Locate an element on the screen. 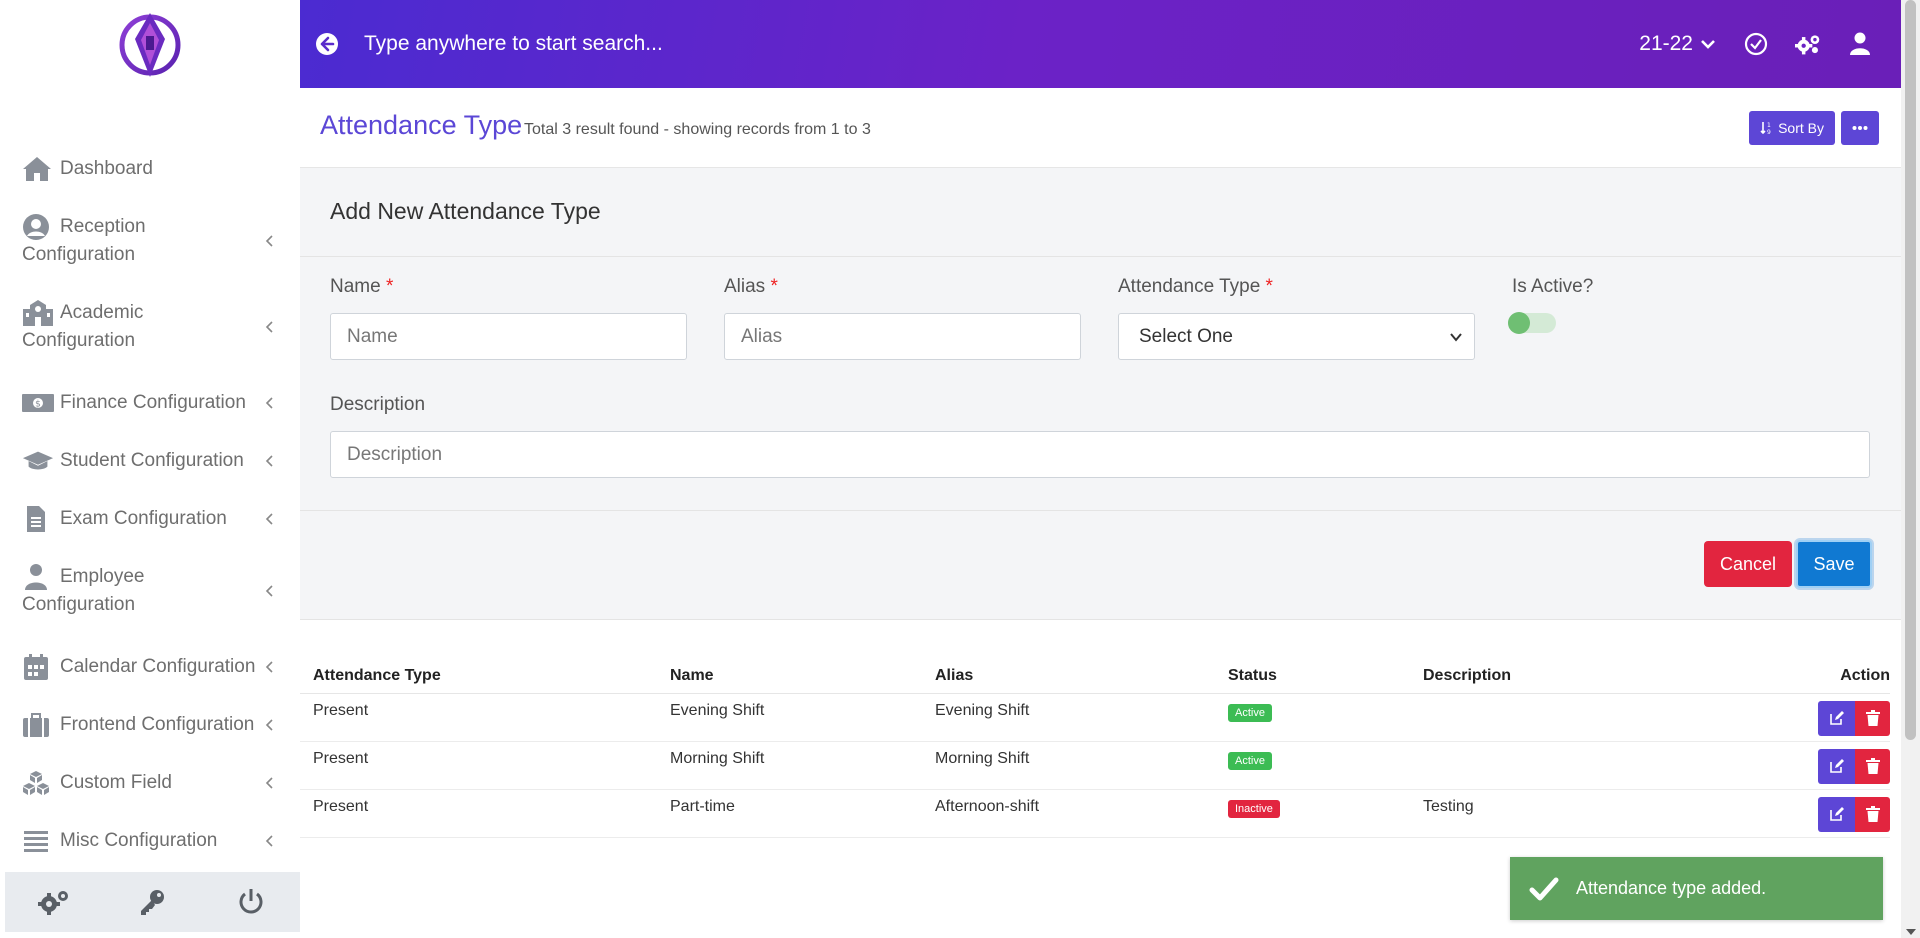 Image resolution: width=1920 pixels, height=938 pixels. checkmark-icon is located at coordinates (1544, 888).